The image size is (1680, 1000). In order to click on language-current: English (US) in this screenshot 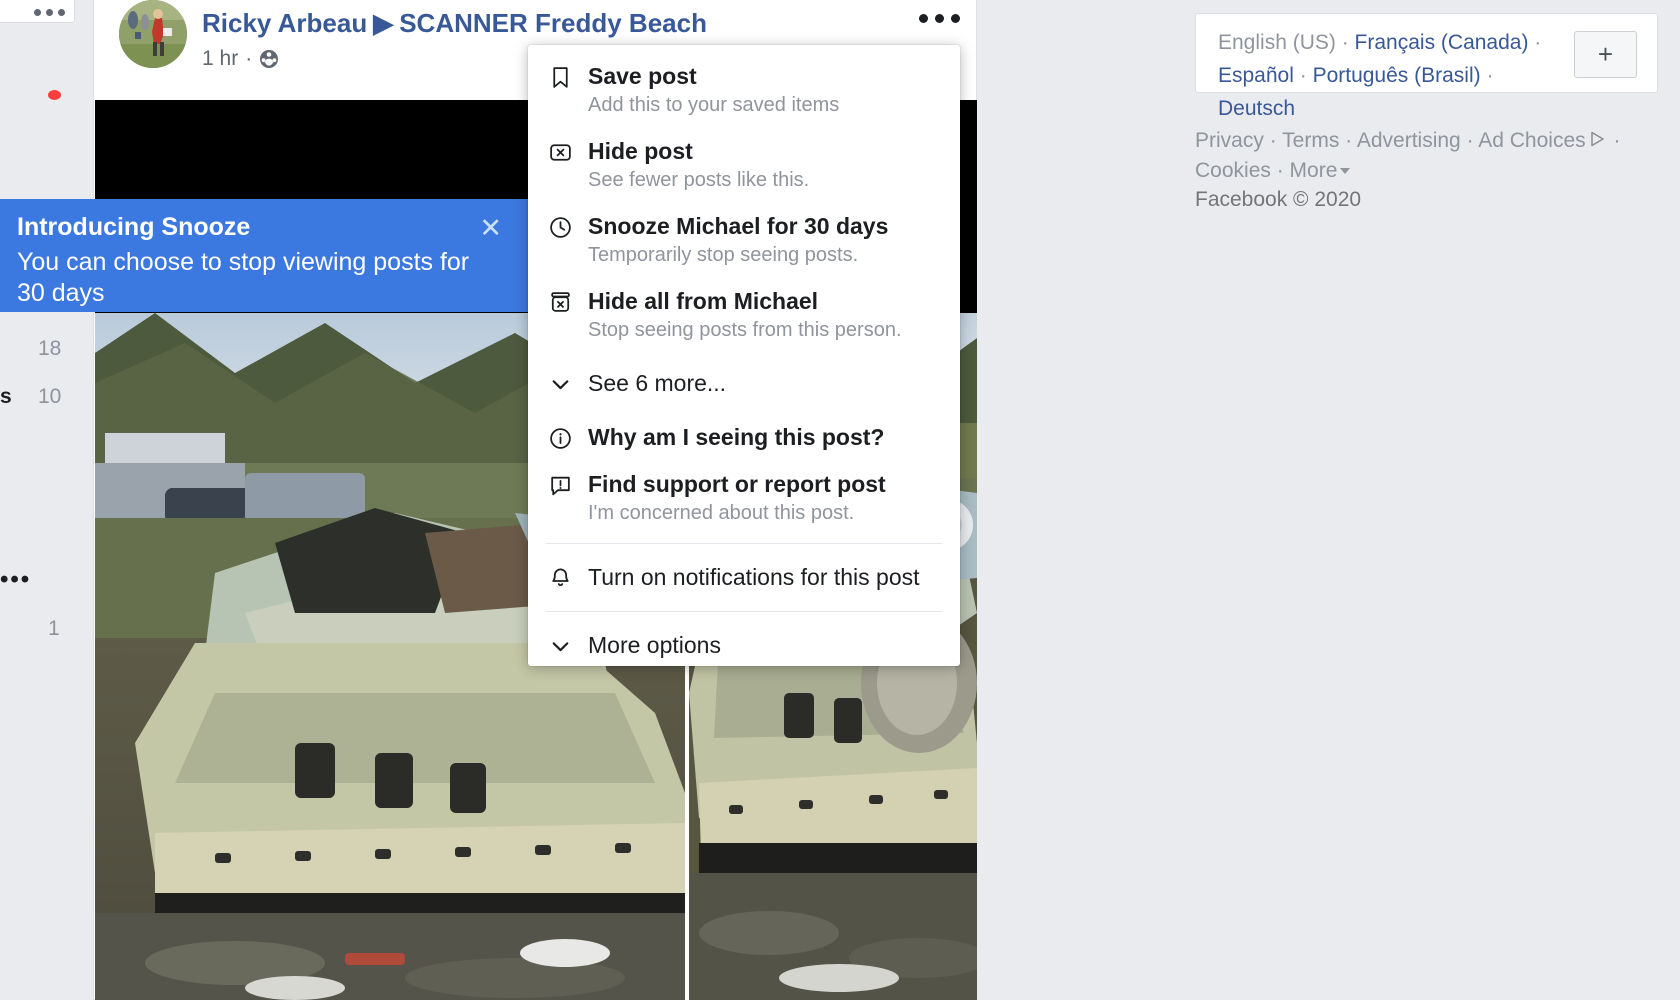, I will do `click(1277, 42)`.